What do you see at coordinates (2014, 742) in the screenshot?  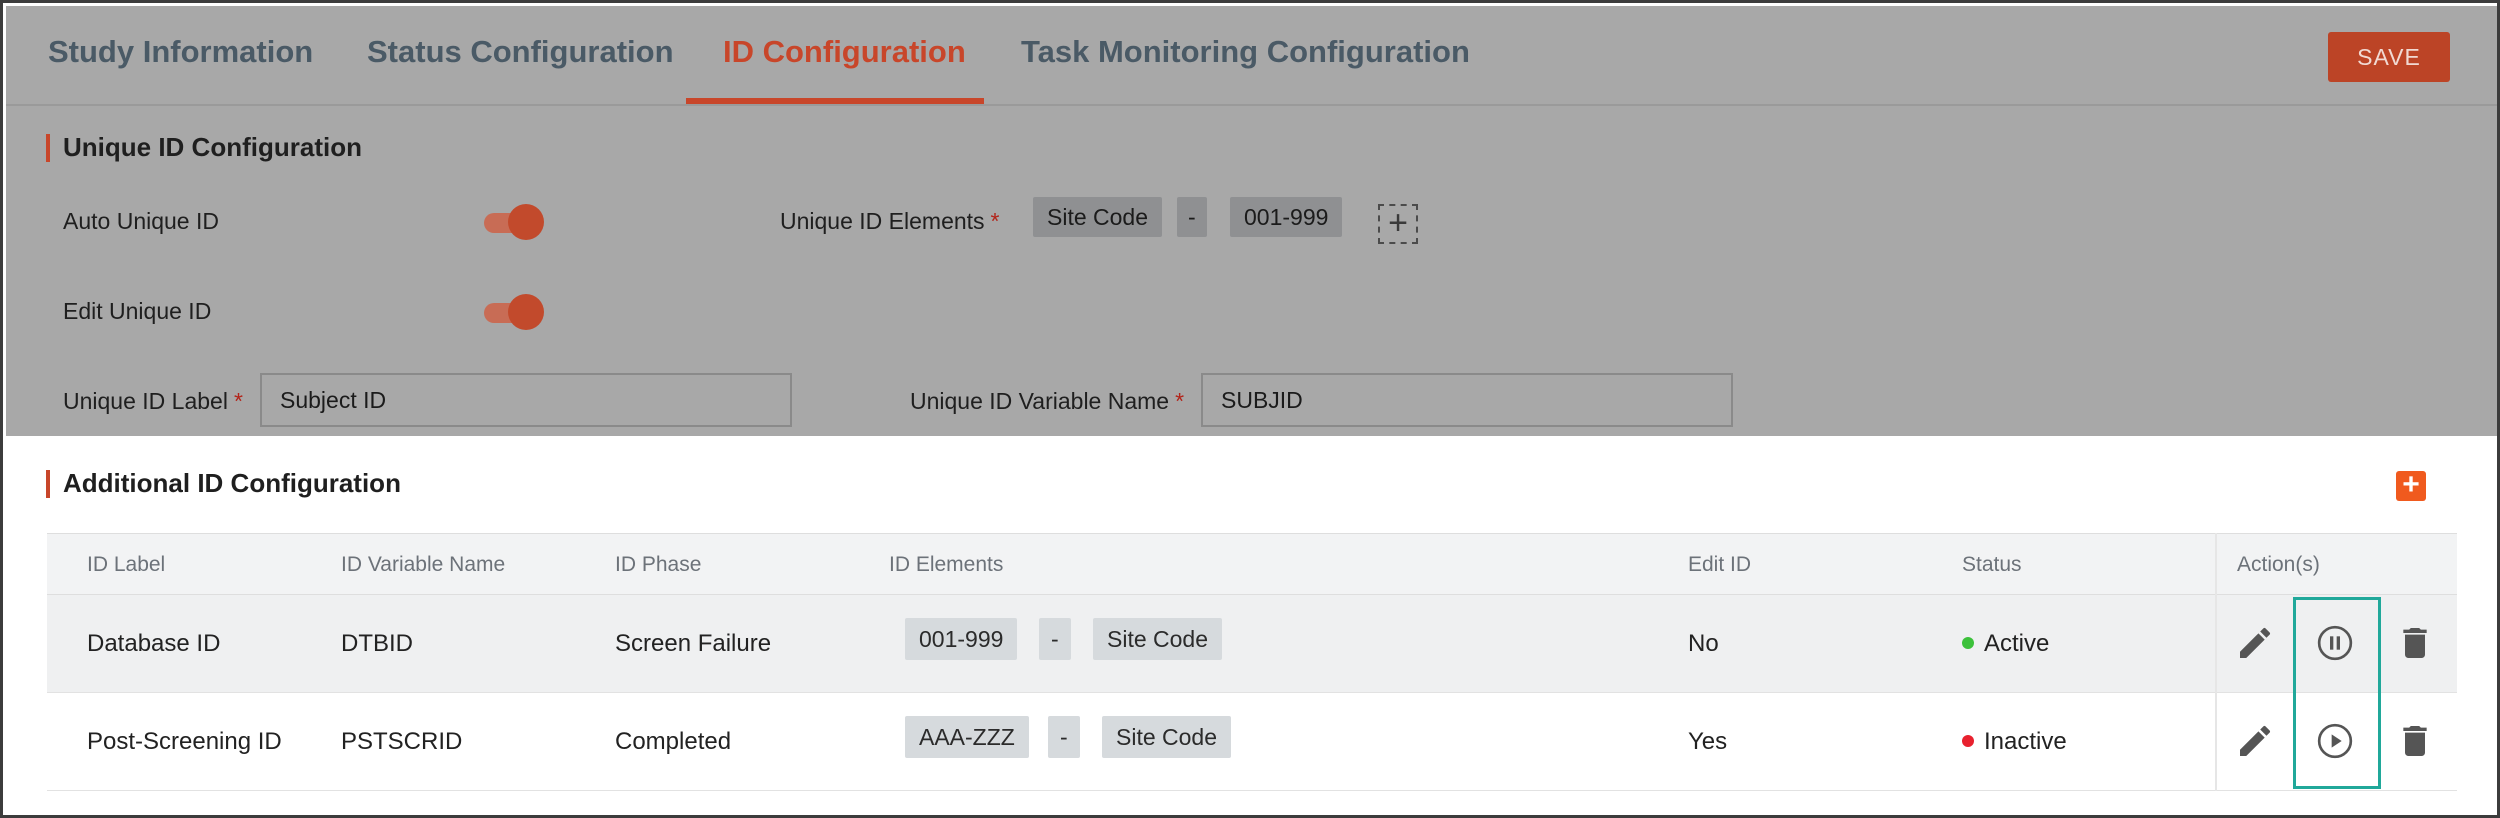 I see `status-cell: Inactive` at bounding box center [2014, 742].